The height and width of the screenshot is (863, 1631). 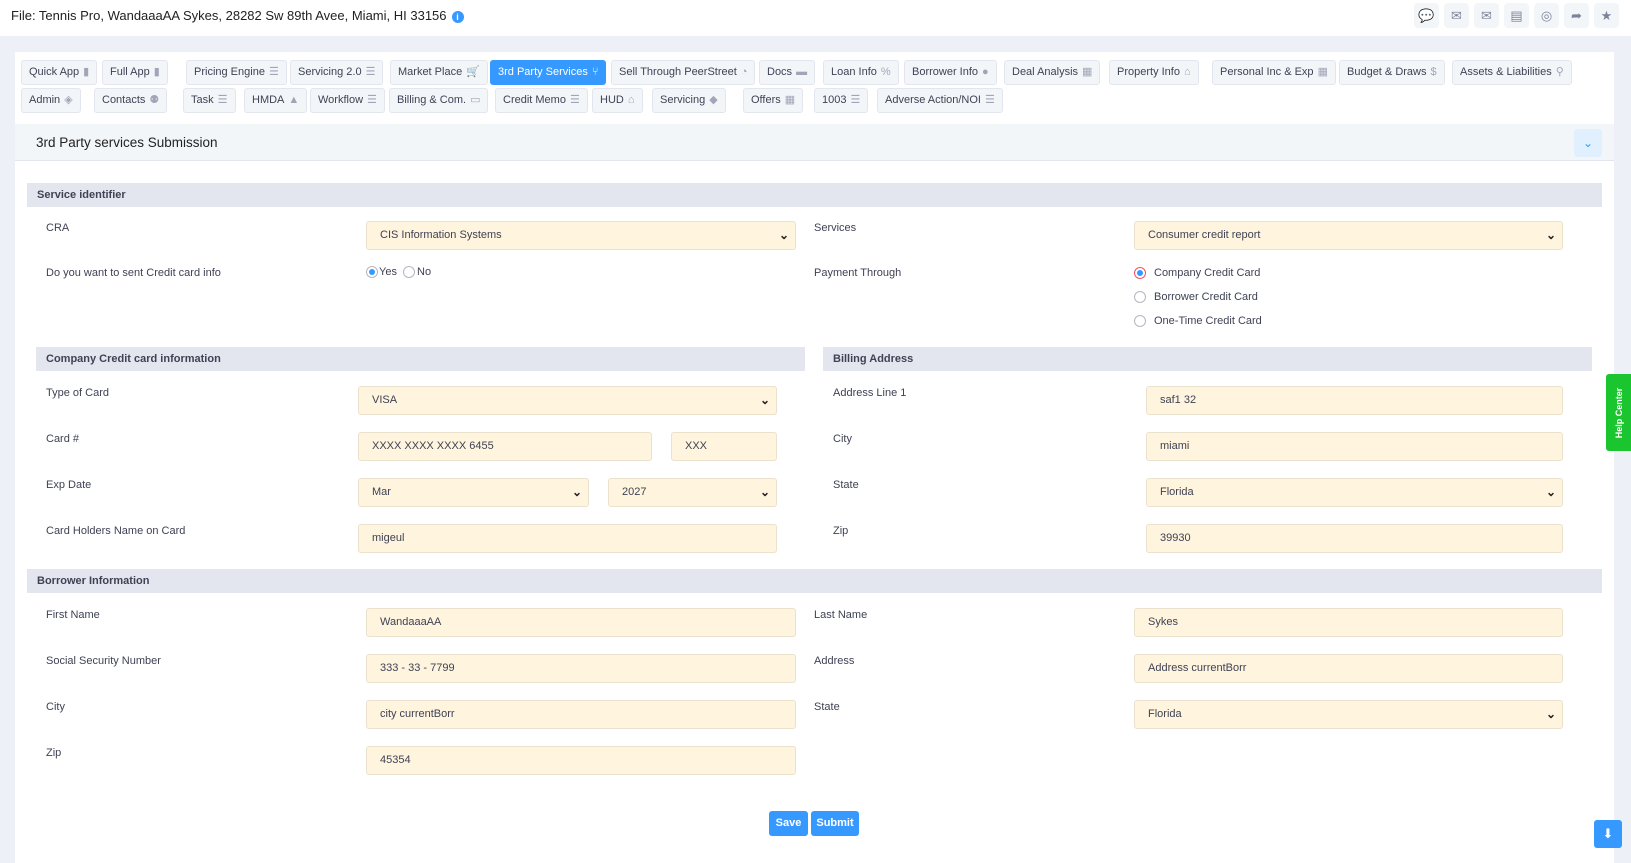 What do you see at coordinates (787, 72) in the screenshot?
I see `tab-docs: Docs ▬` at bounding box center [787, 72].